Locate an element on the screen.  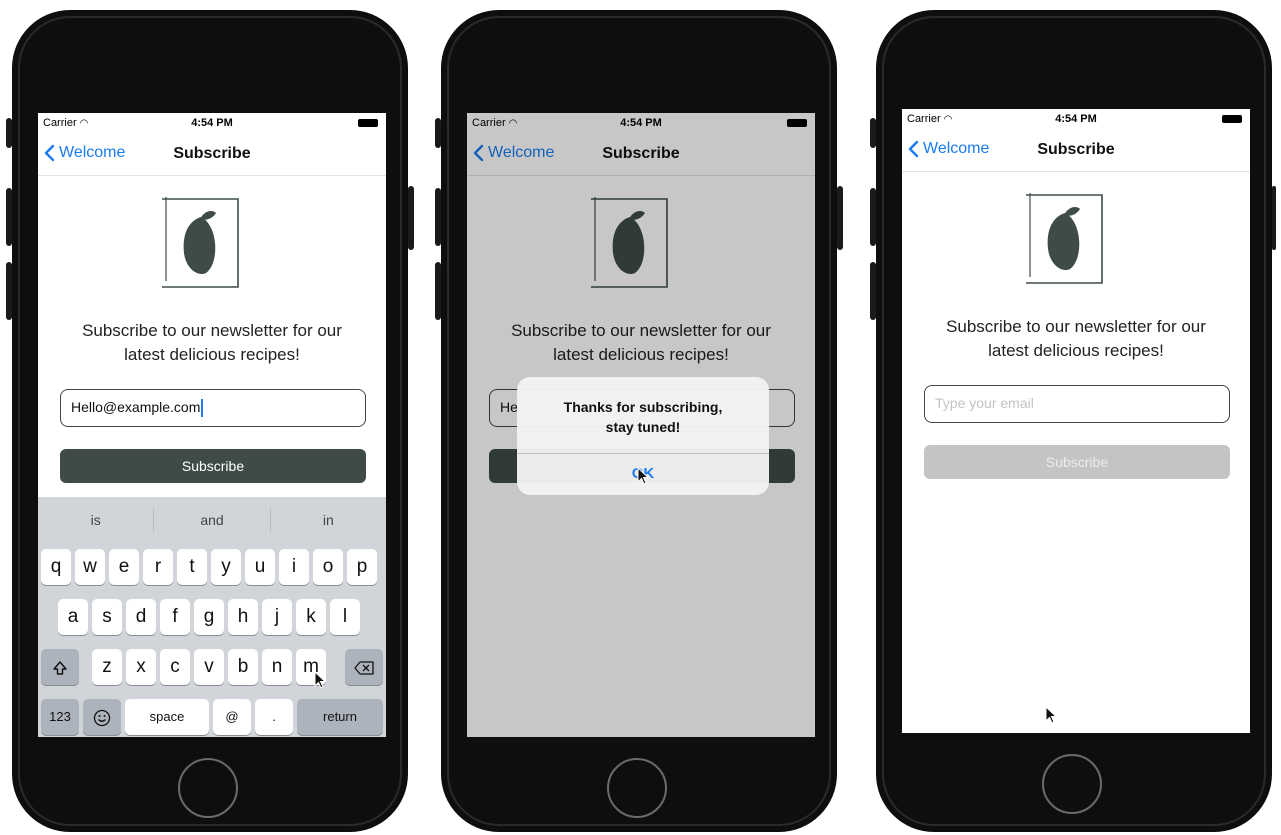
numbers-key: 123 is located at coordinates (60, 717).